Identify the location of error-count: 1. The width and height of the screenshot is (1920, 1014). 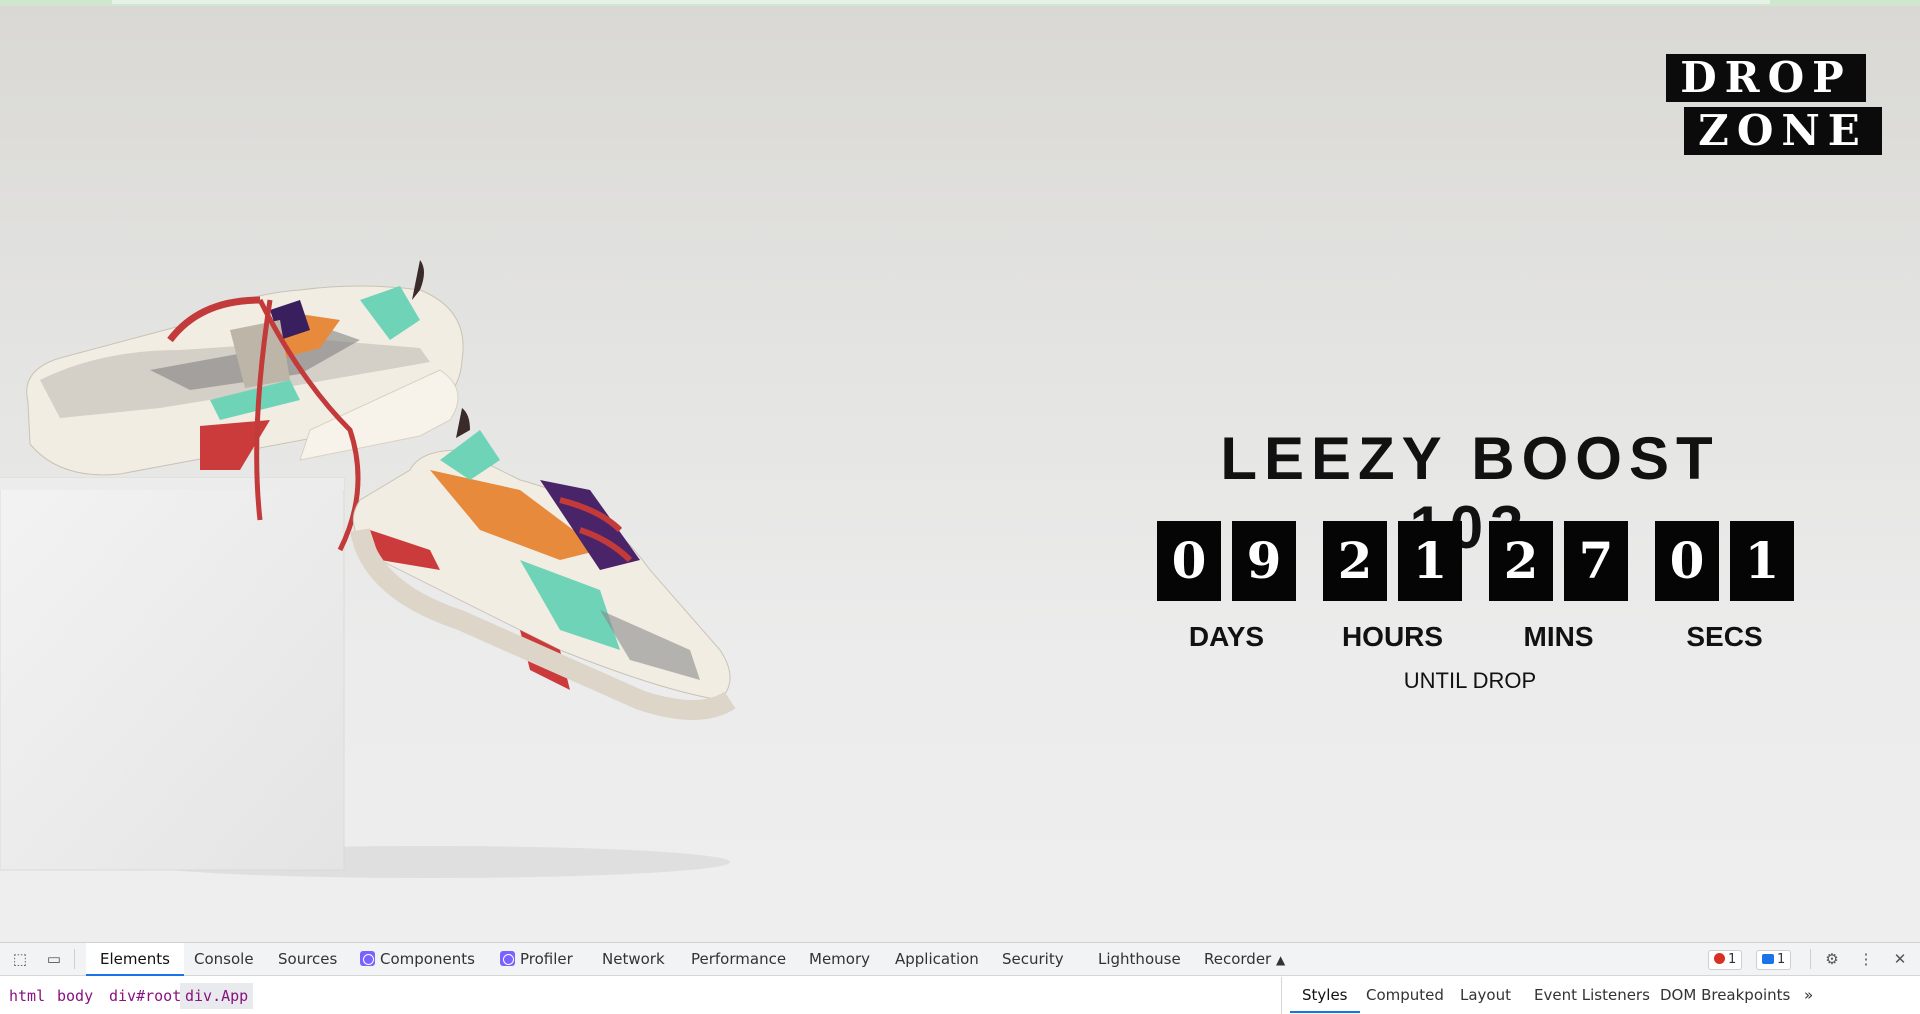
(1732, 959).